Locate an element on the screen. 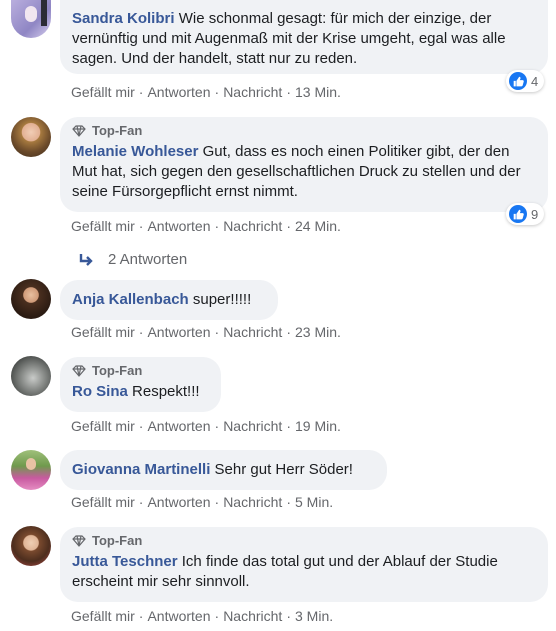 This screenshot has width=556, height=631. comment-bubble: Anja Kallenbach super!!!!! is located at coordinates (169, 300).